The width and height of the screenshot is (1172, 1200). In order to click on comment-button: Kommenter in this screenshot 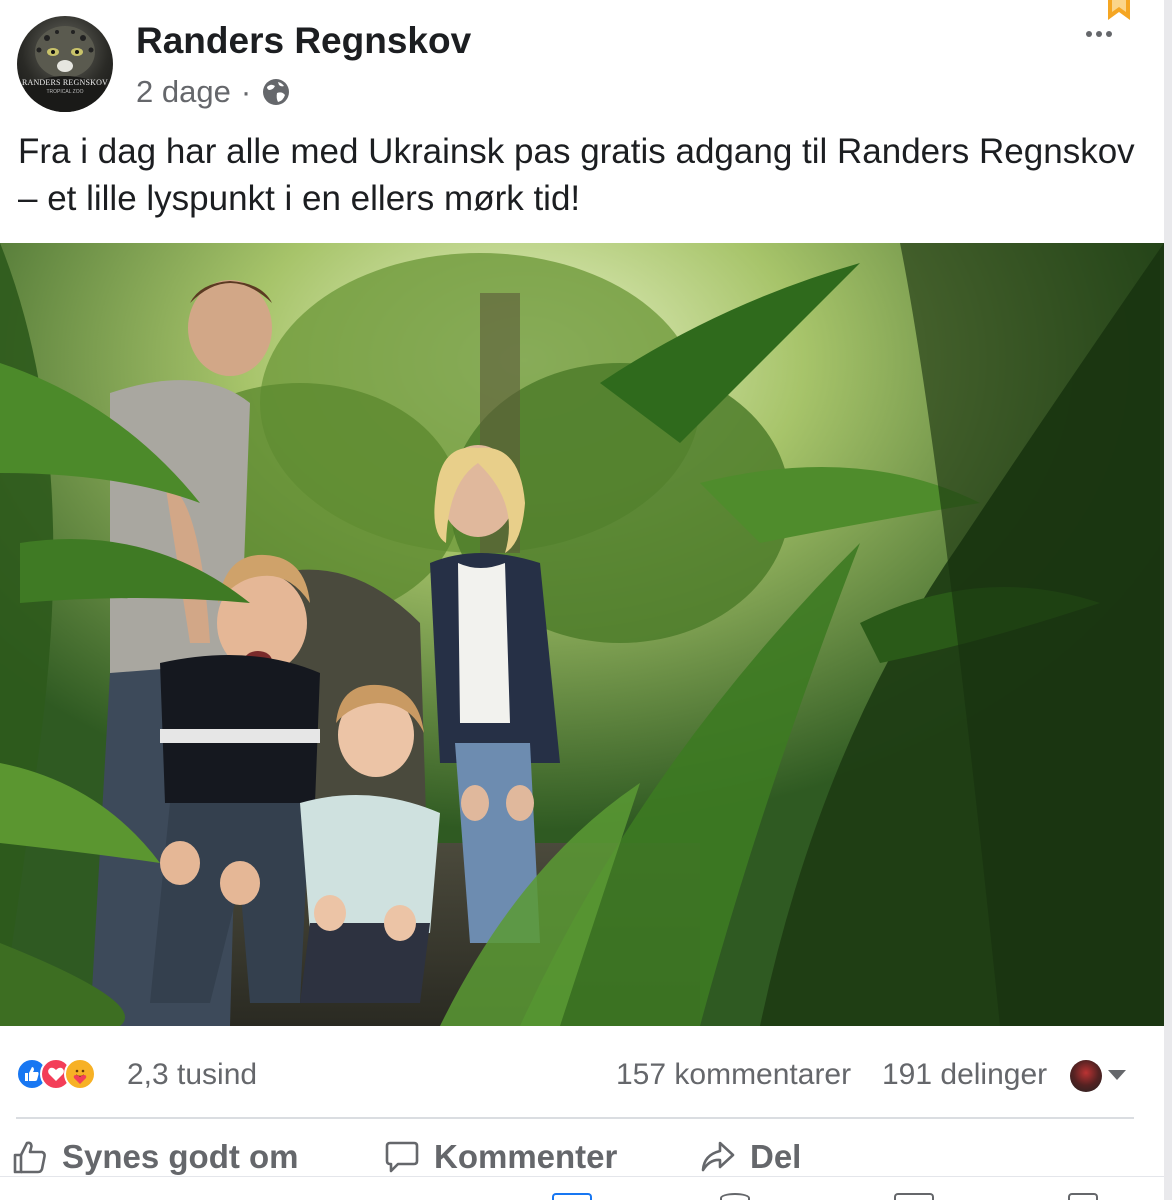, I will do `click(500, 1157)`.